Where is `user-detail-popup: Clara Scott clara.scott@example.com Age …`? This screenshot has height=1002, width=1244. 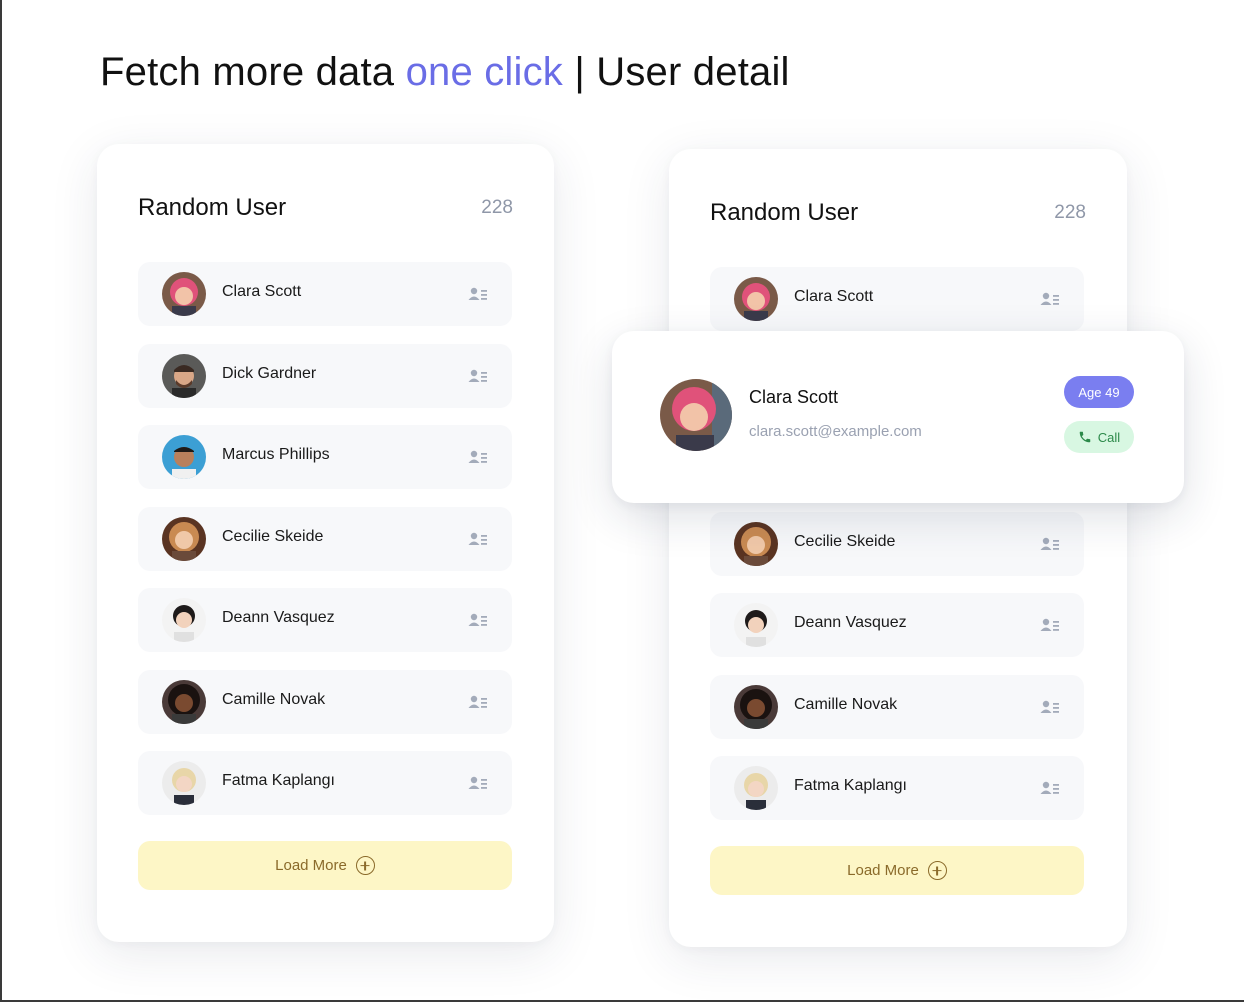
user-detail-popup: Clara Scott clara.scott@example.com Age … is located at coordinates (898, 417).